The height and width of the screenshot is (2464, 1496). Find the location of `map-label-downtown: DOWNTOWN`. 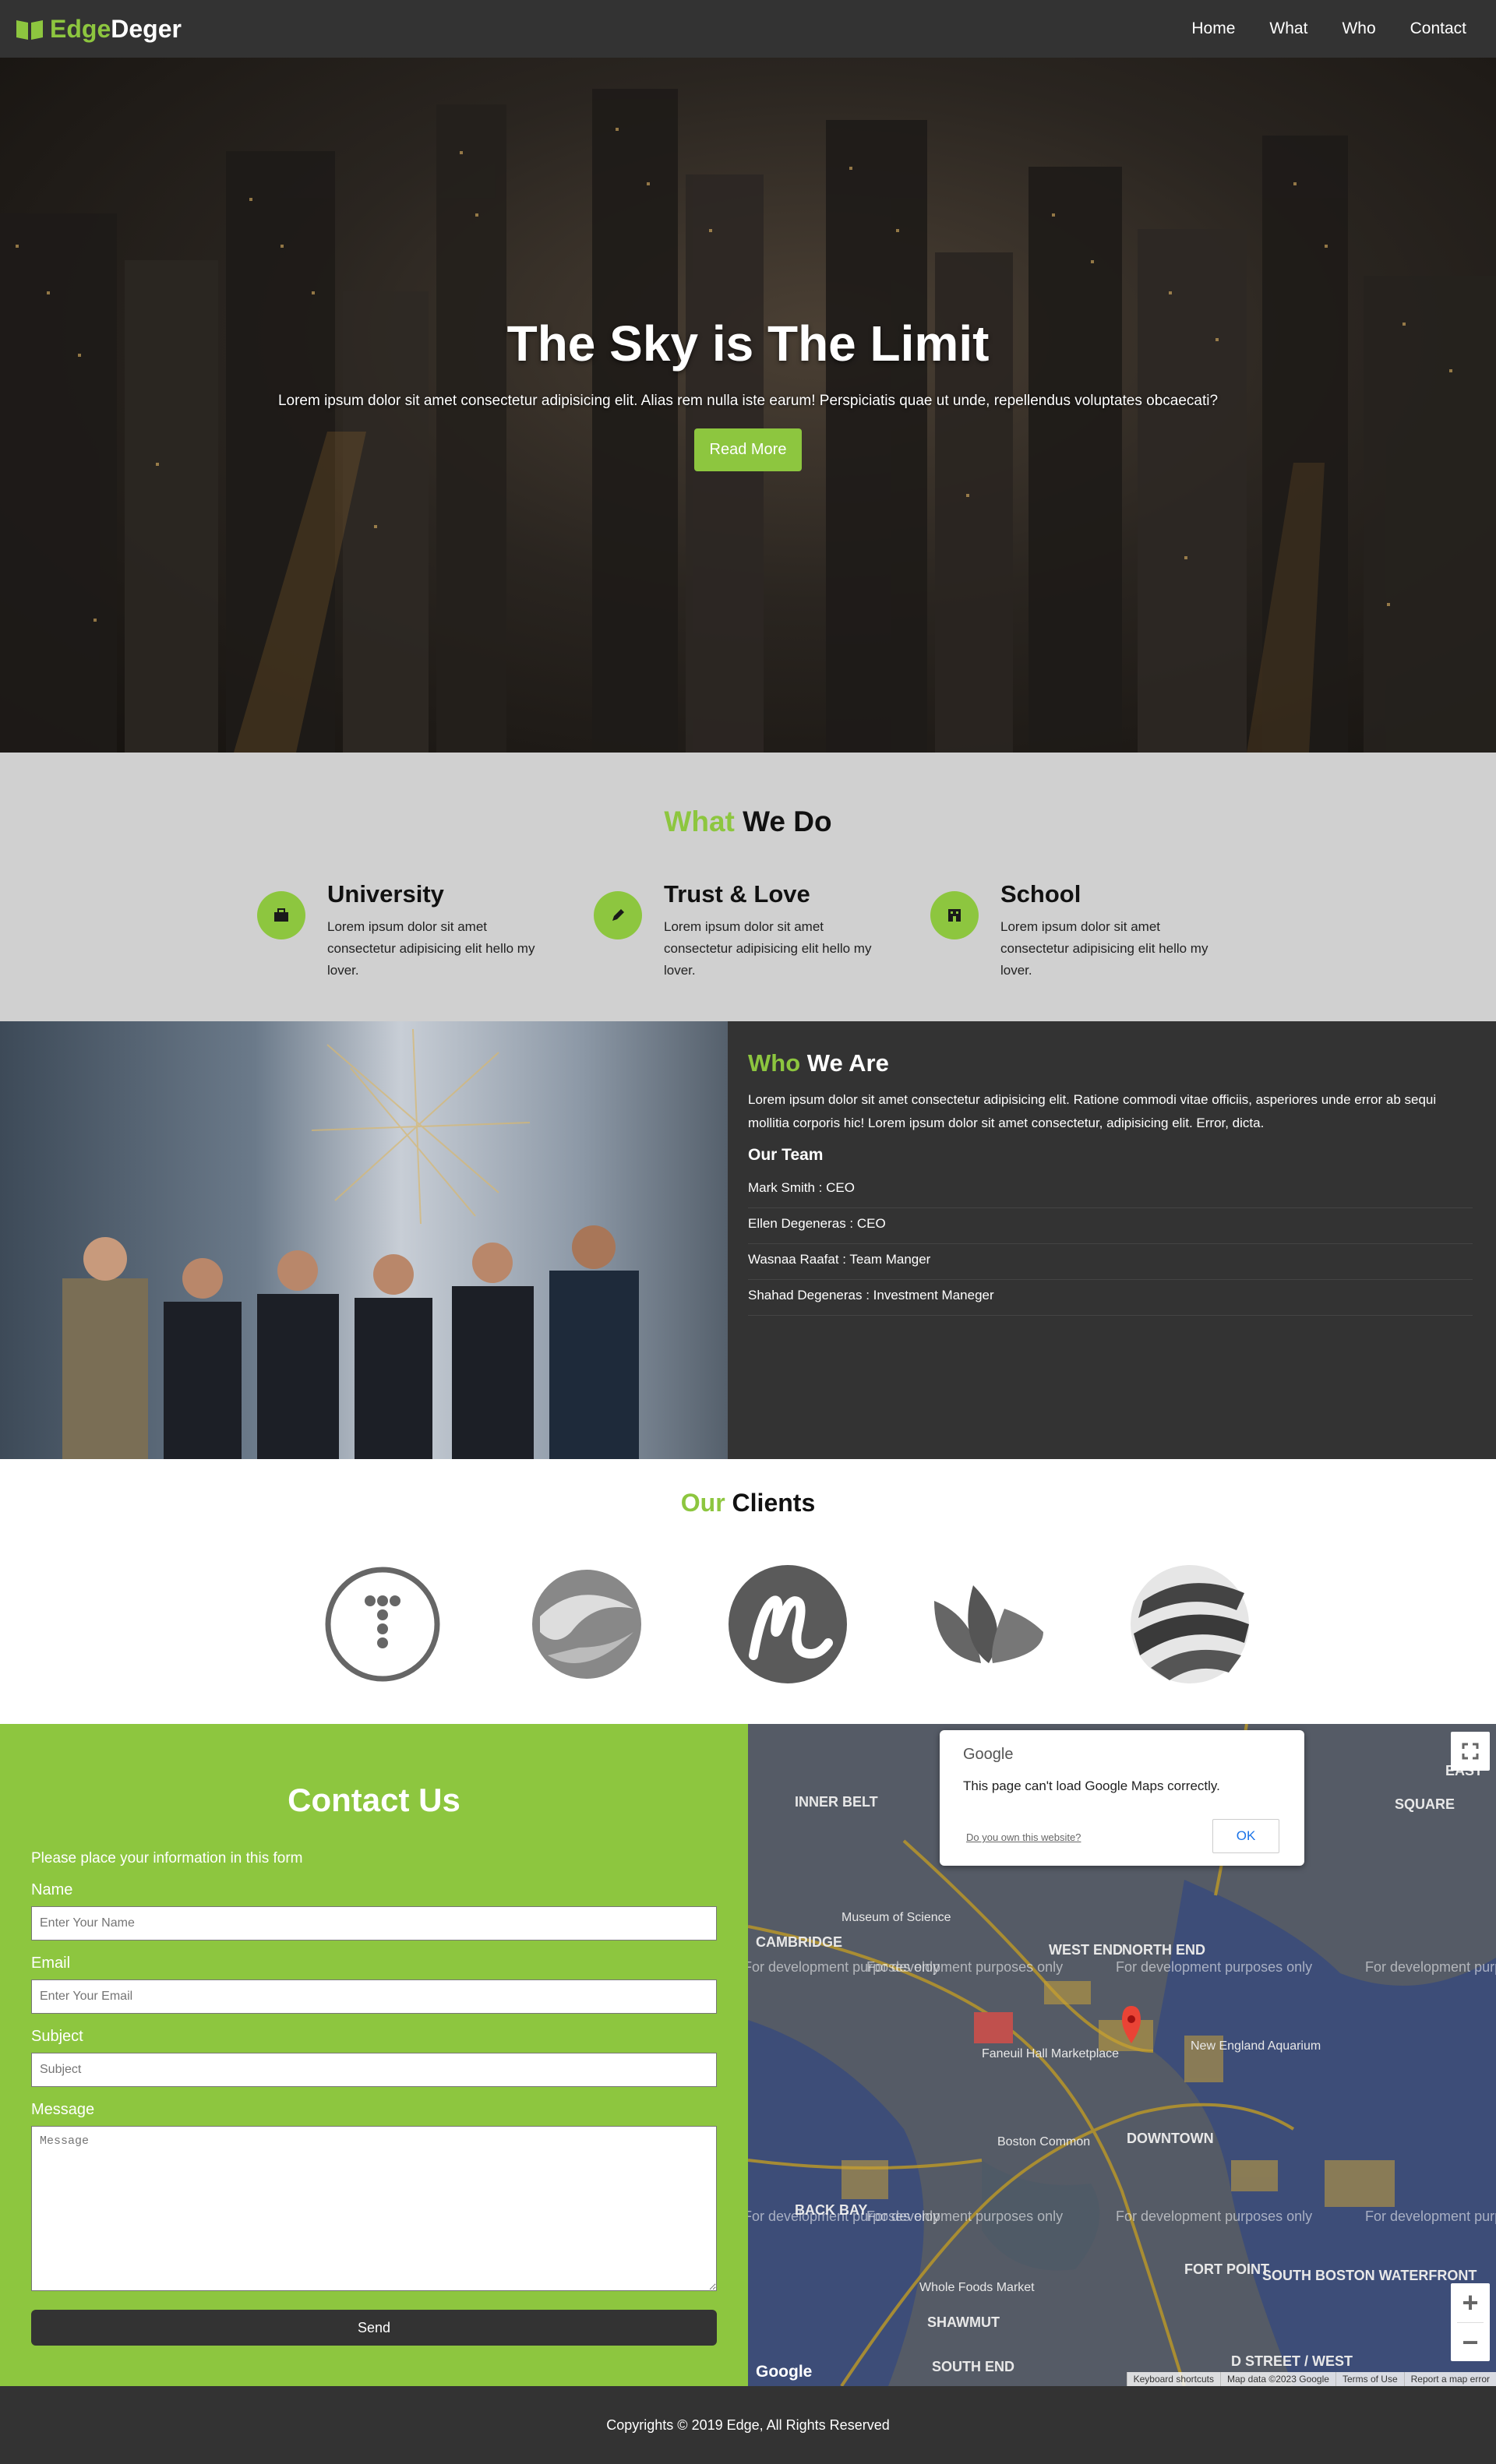

map-label-downtown: DOWNTOWN is located at coordinates (1170, 2138).